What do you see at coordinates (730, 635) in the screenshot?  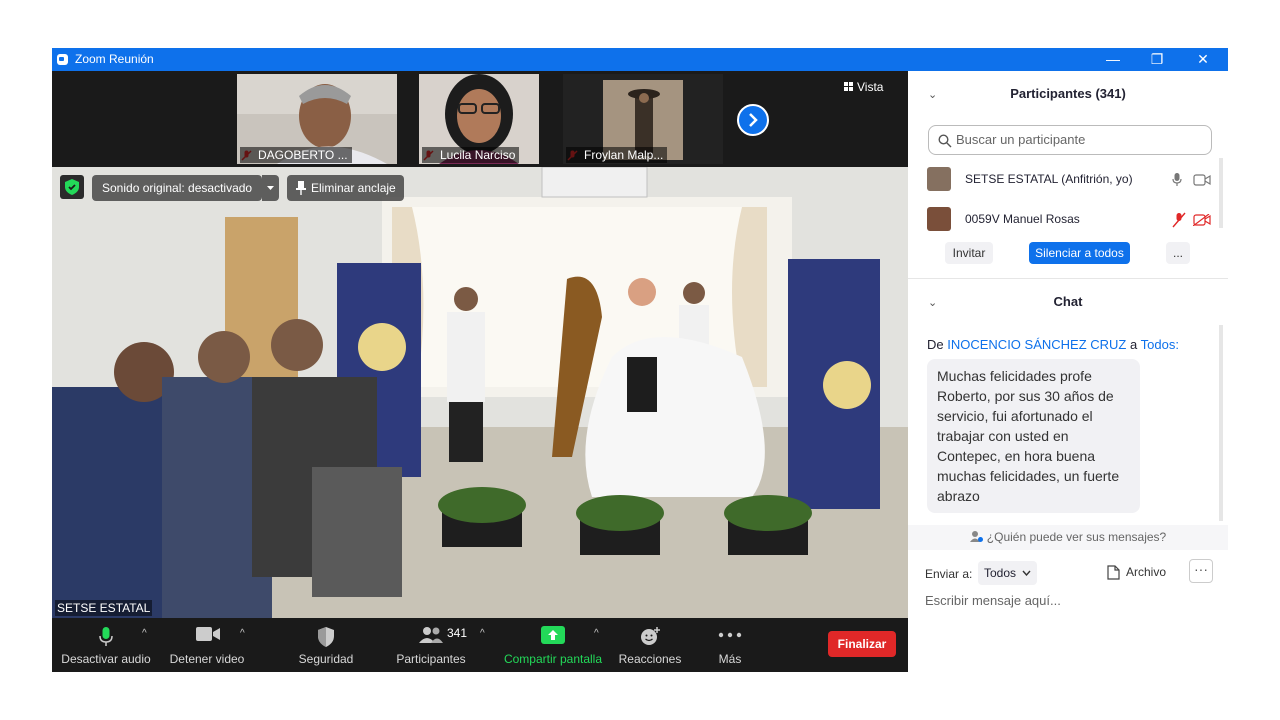 I see `more-dots-icon` at bounding box center [730, 635].